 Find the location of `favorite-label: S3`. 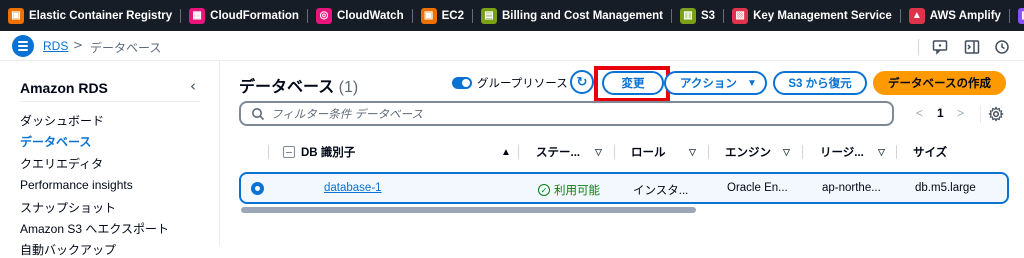

favorite-label: S3 is located at coordinates (708, 15).